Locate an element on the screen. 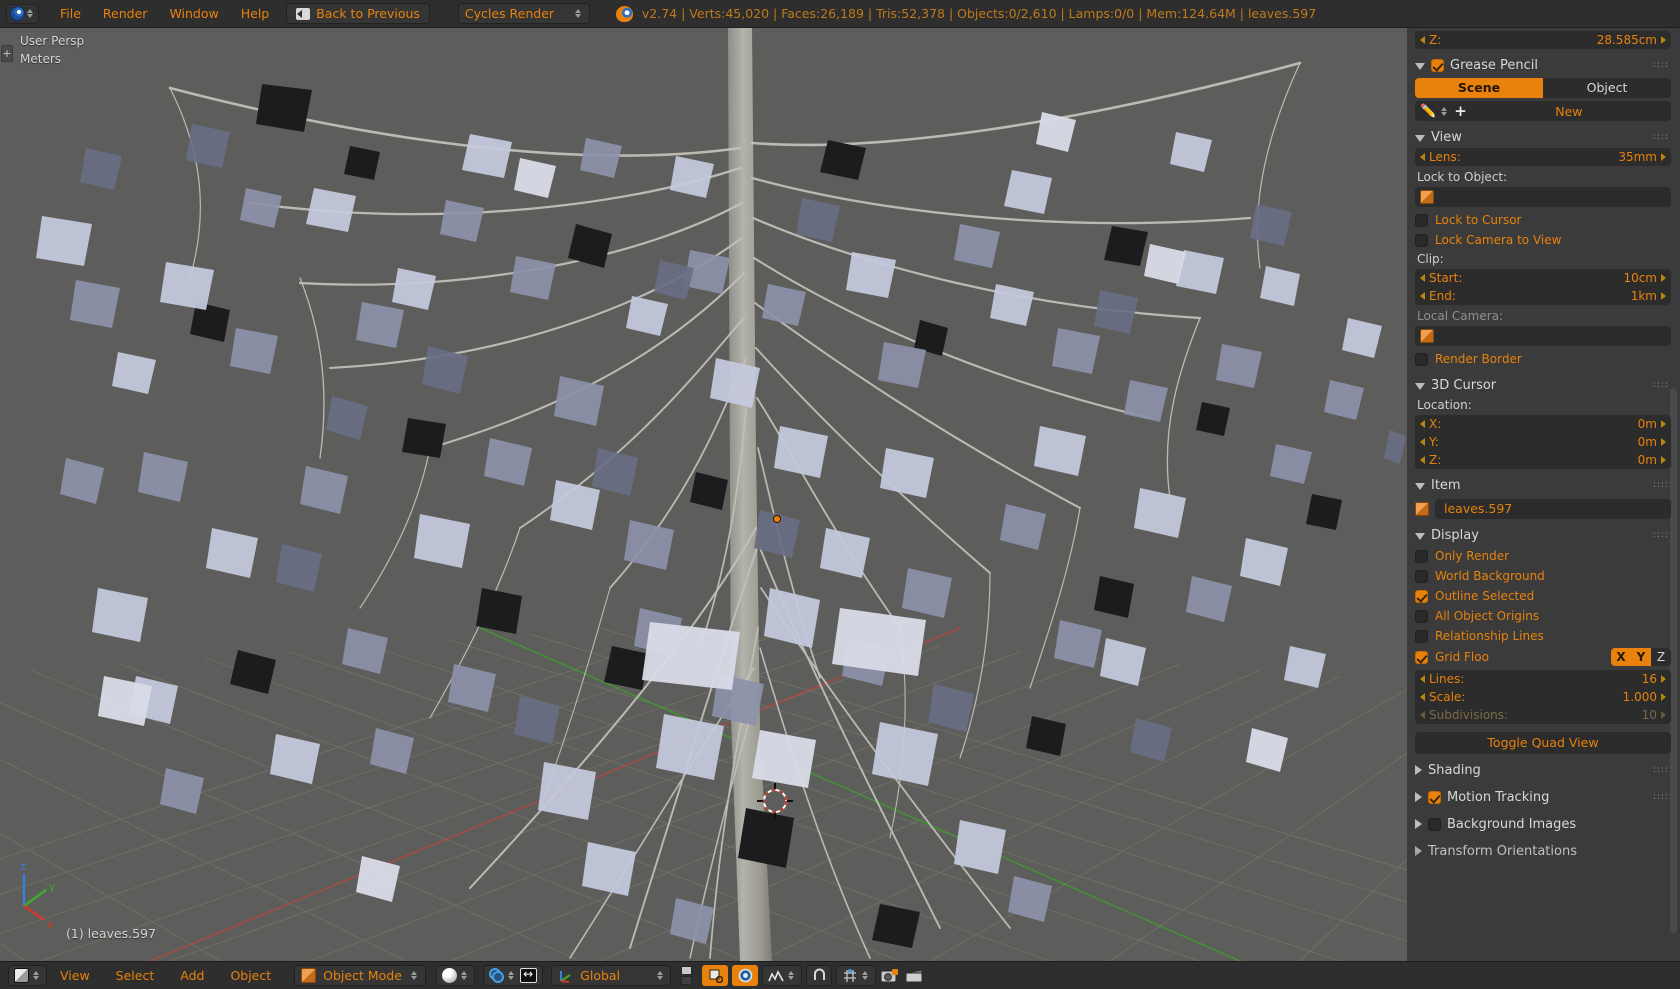 The height and width of the screenshot is (989, 1680). item-name-input: leaves.597 is located at coordinates (1553, 509).